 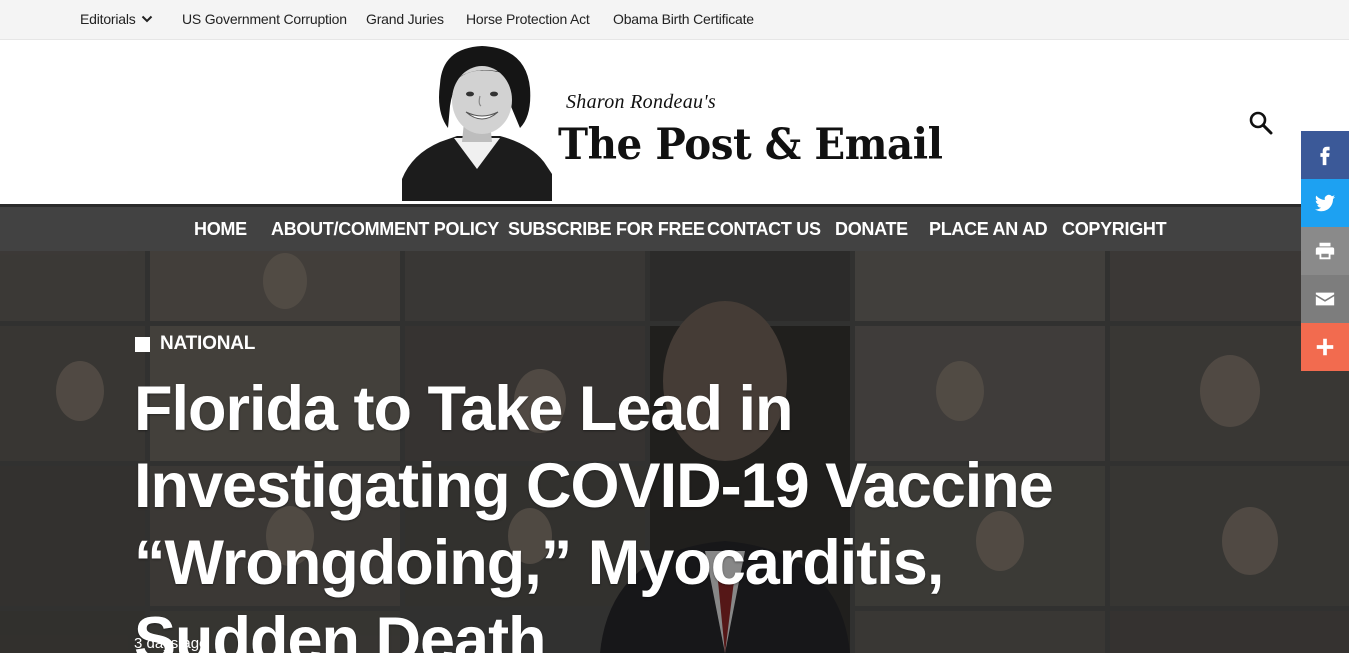 I want to click on share-rail, so click(x=1325, y=251).